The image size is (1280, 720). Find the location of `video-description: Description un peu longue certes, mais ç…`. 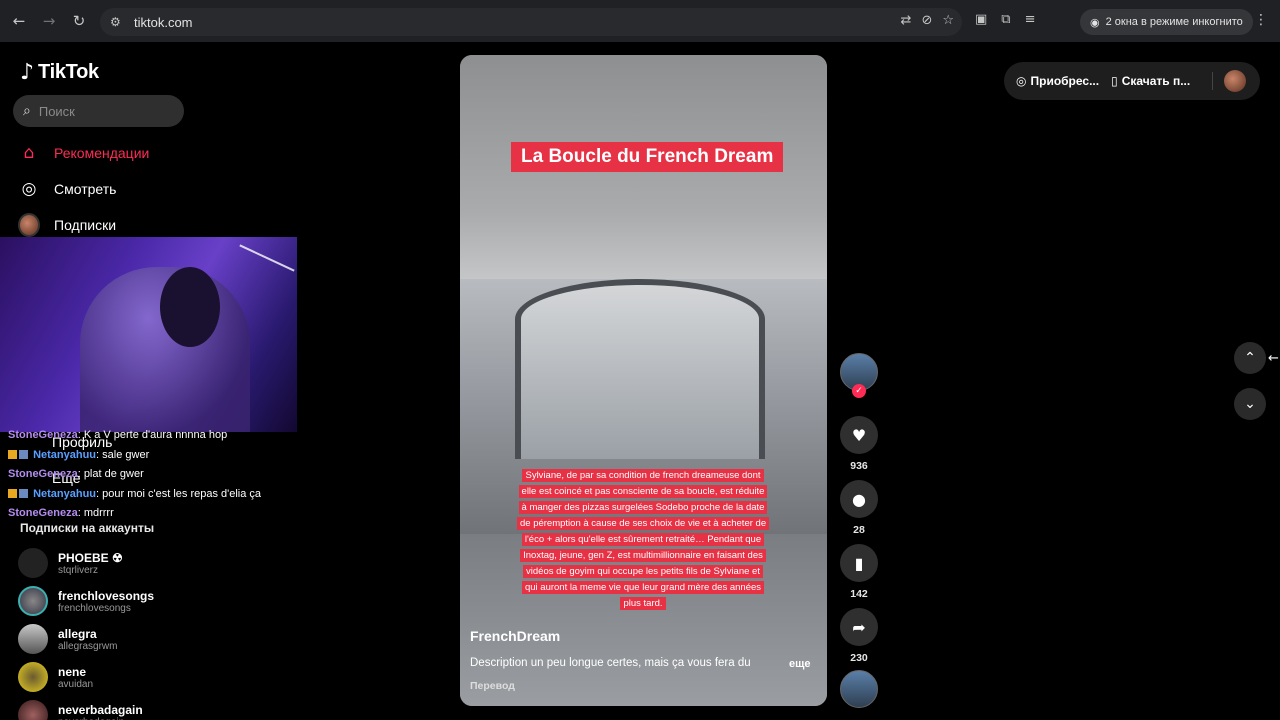

video-description: Description un peu longue certes, mais ç… is located at coordinates (610, 663).